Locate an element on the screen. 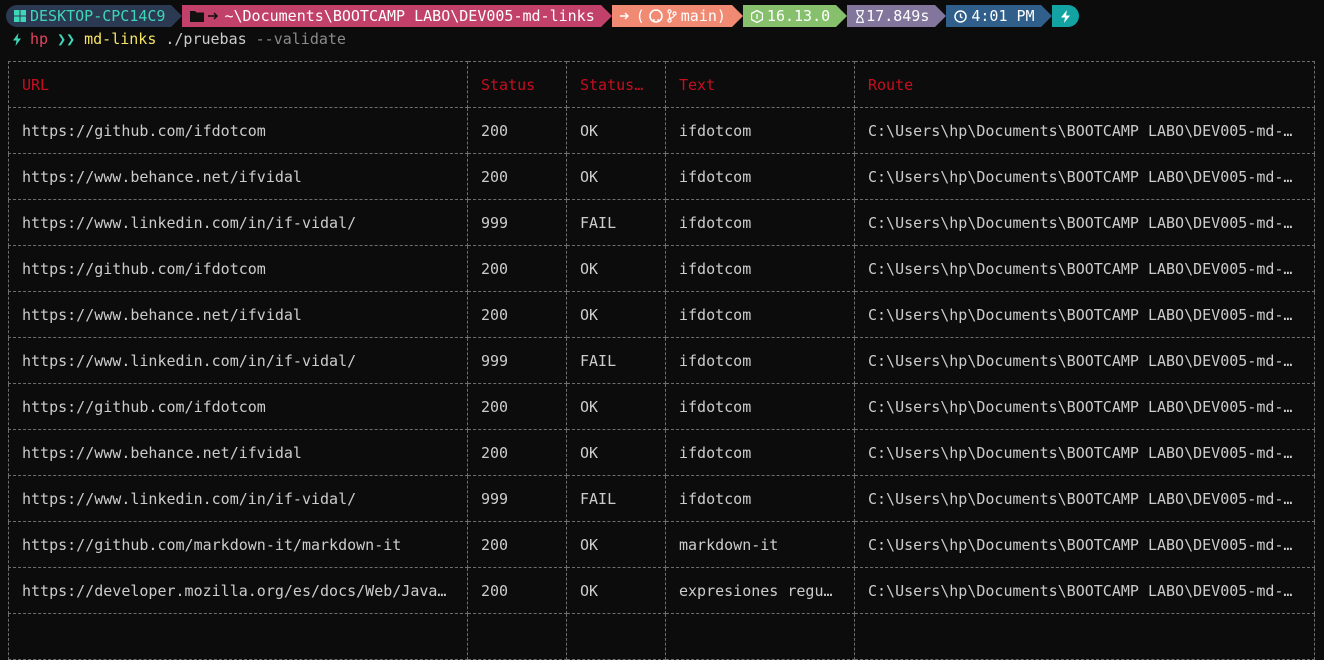  table-row is located at coordinates (661, 636).